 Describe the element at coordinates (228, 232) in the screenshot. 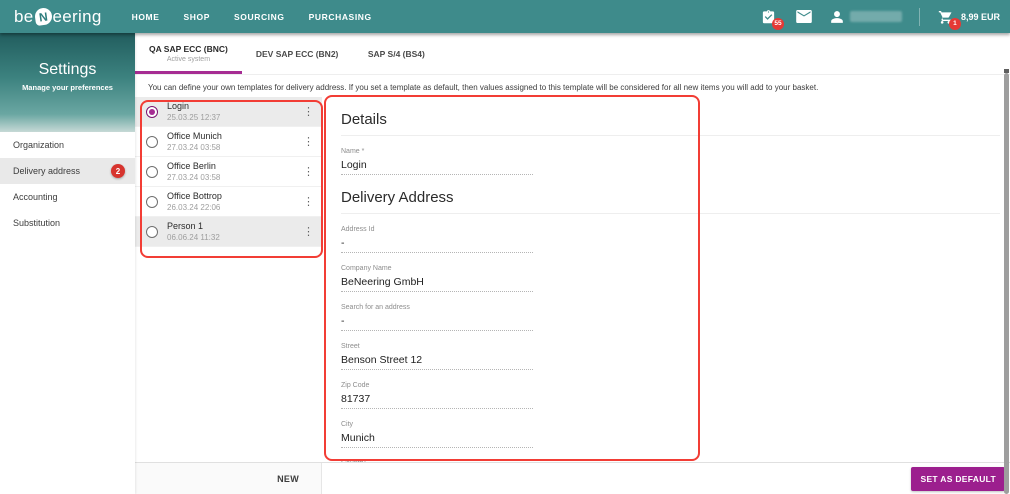

I see `address-row-person-1: Person 1 06.06.24 11:32 ⋮` at that location.